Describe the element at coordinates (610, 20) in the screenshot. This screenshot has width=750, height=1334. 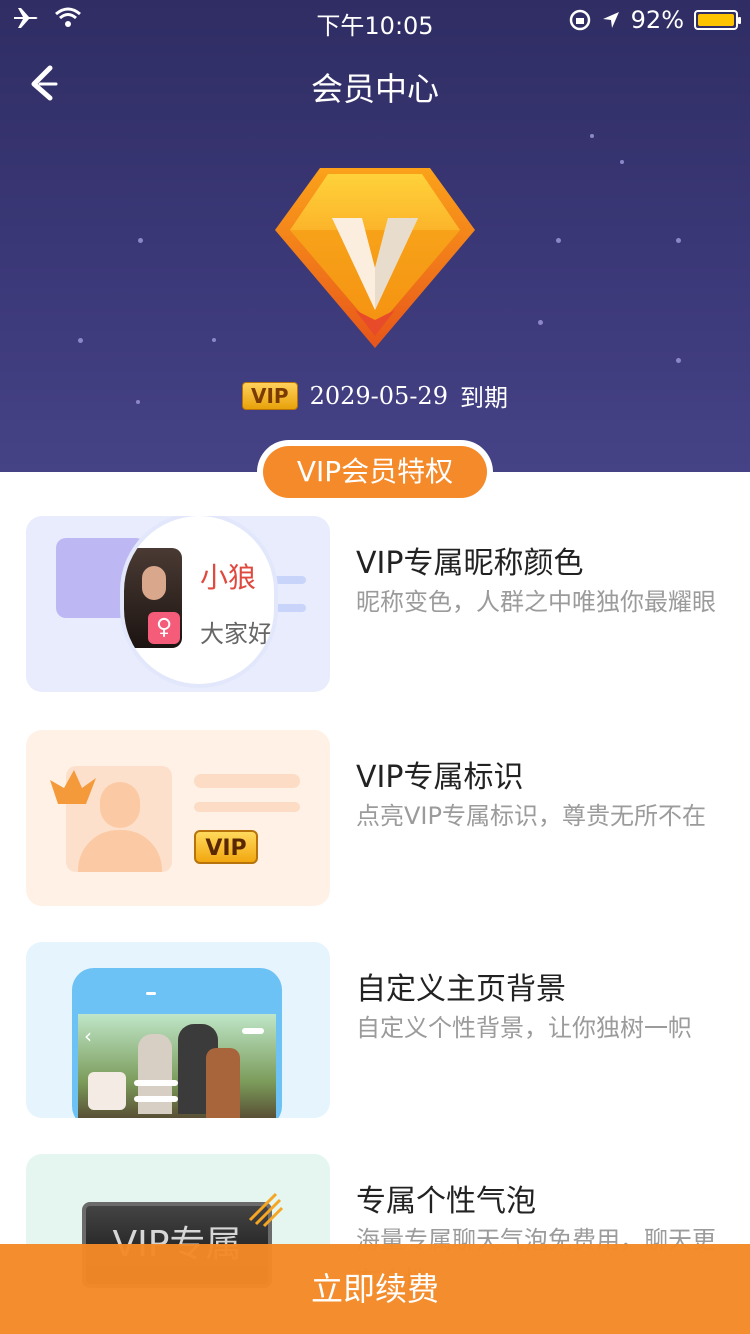
I see `location-icon` at that location.